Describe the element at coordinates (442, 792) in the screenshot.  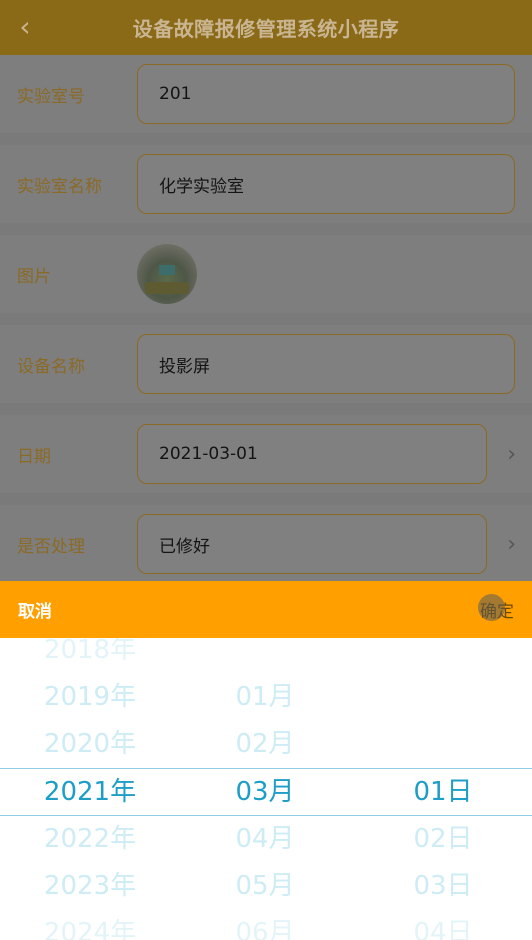
I see `day-option-selected: 01日` at that location.